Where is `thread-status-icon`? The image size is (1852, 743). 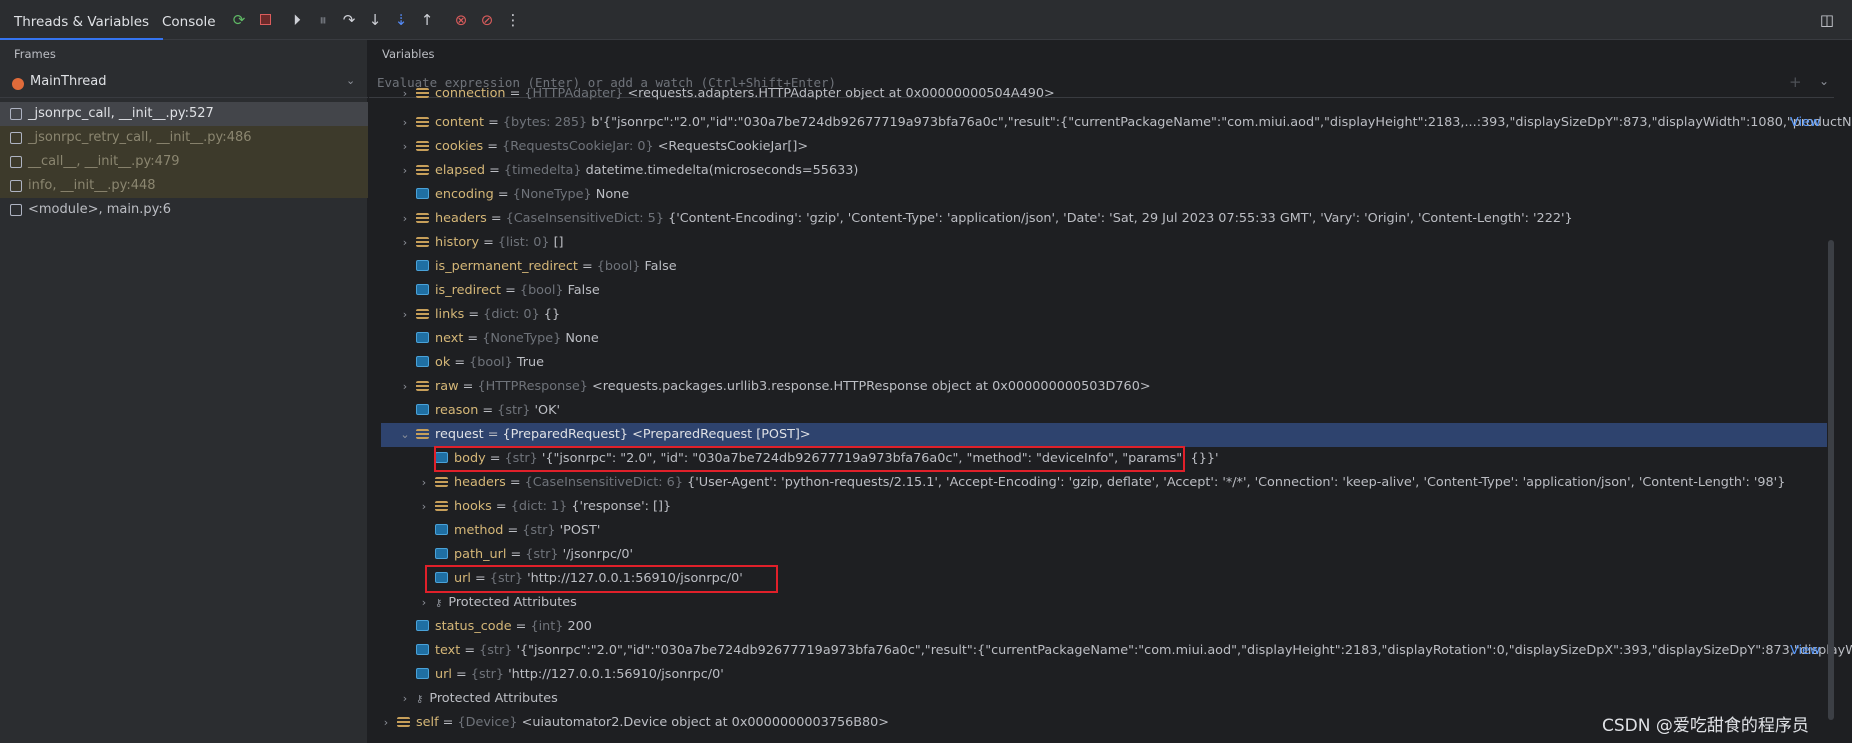 thread-status-icon is located at coordinates (18, 84).